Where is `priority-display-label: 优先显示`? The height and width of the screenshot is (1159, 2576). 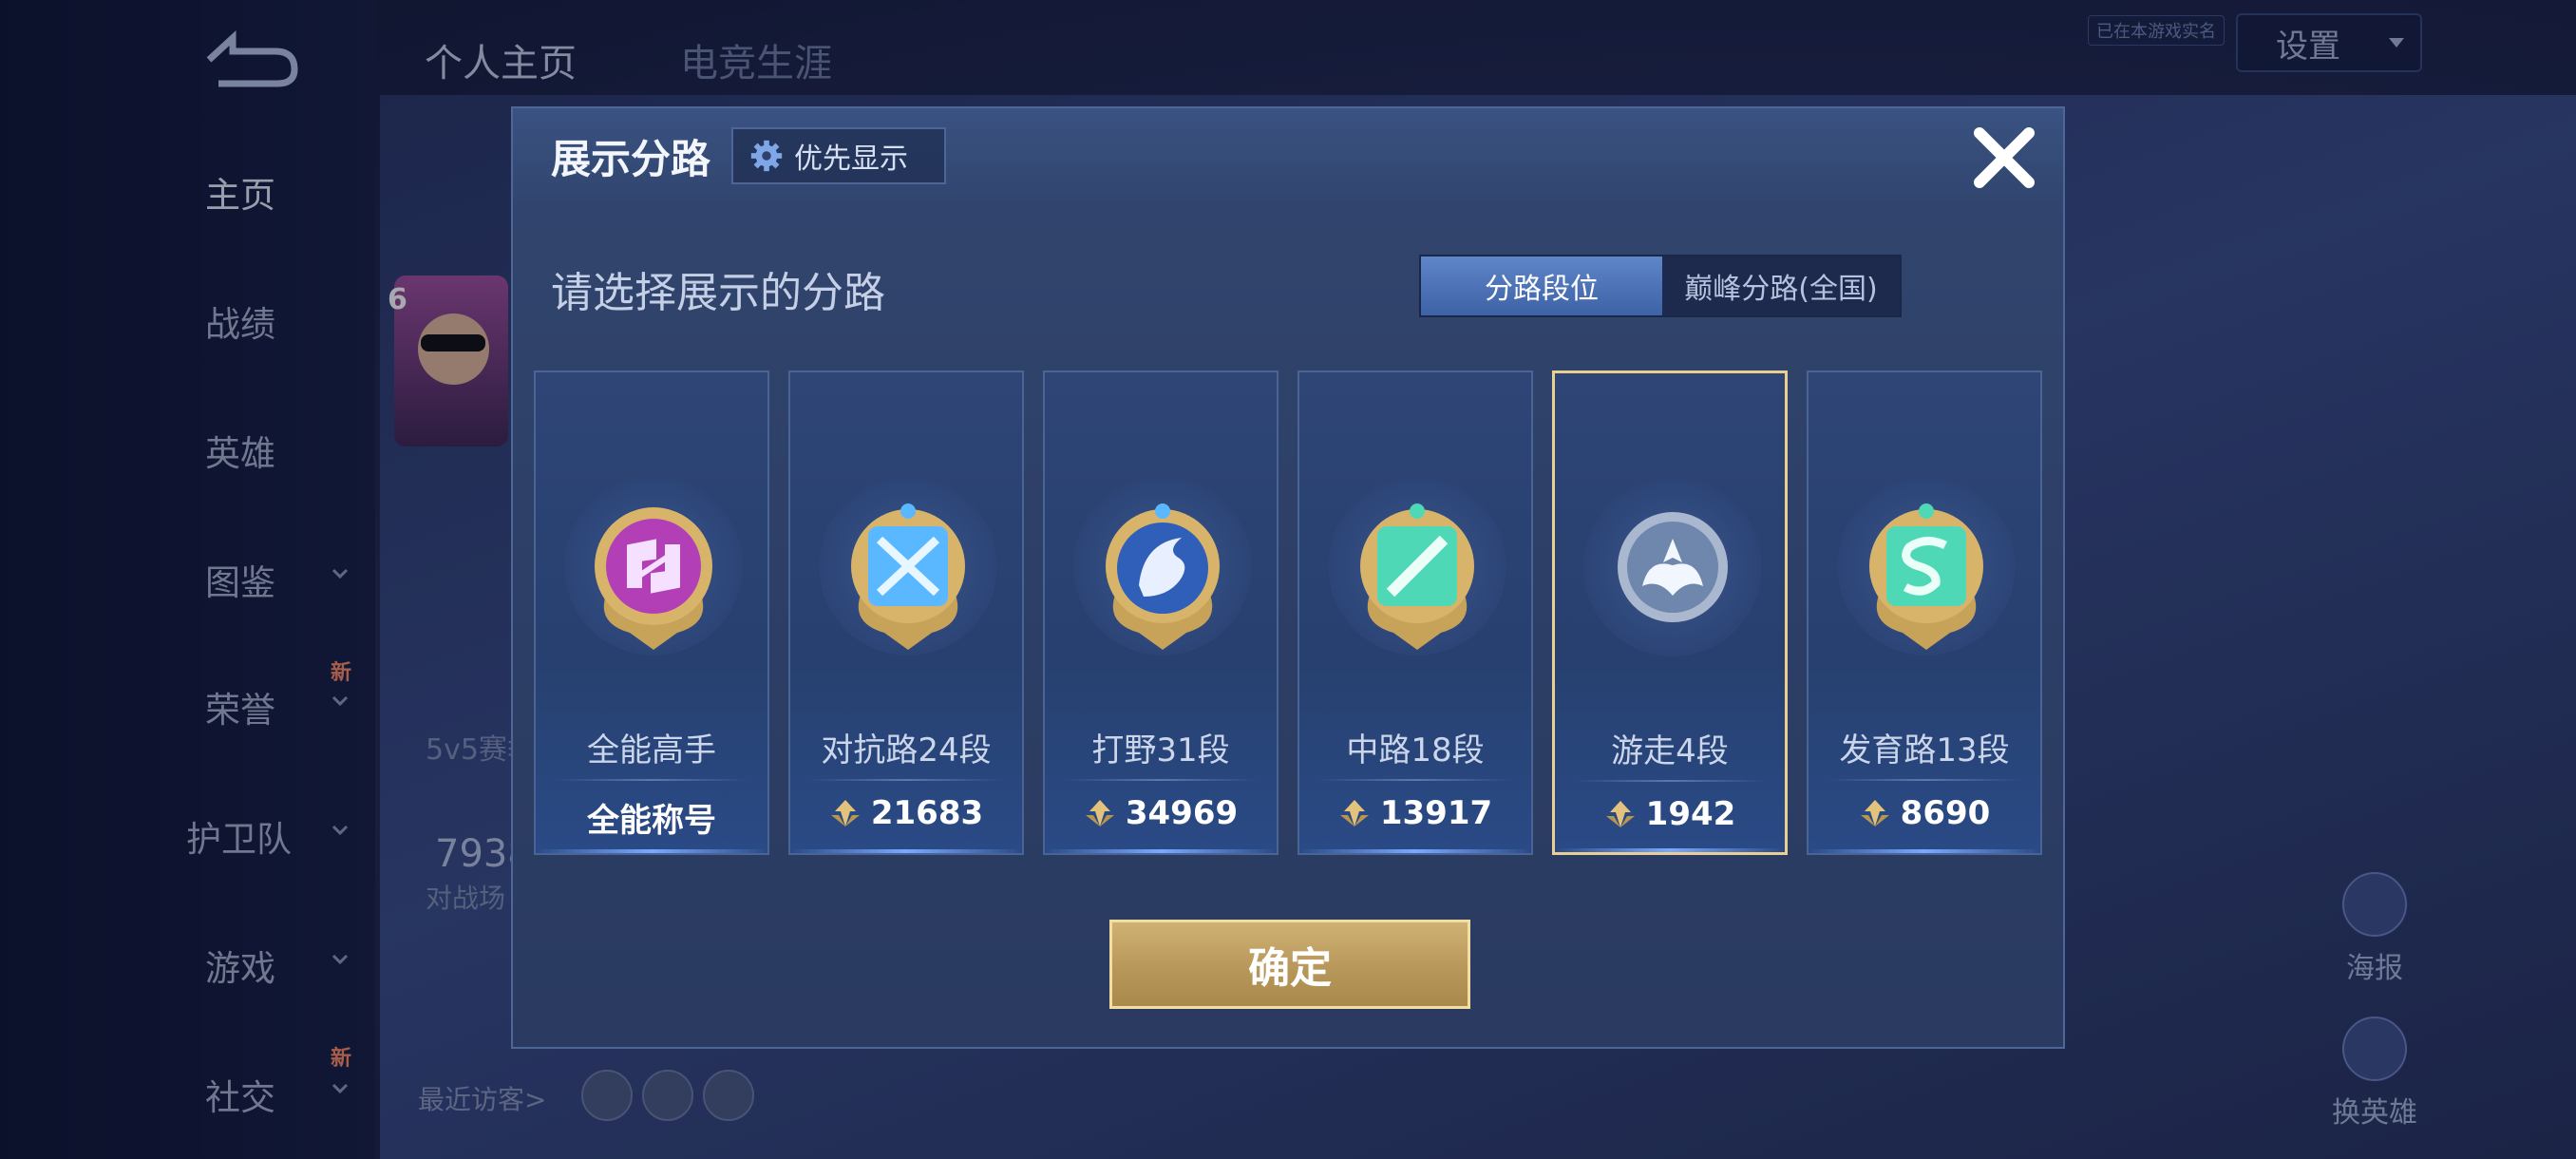 priority-display-label: 优先显示 is located at coordinates (851, 159).